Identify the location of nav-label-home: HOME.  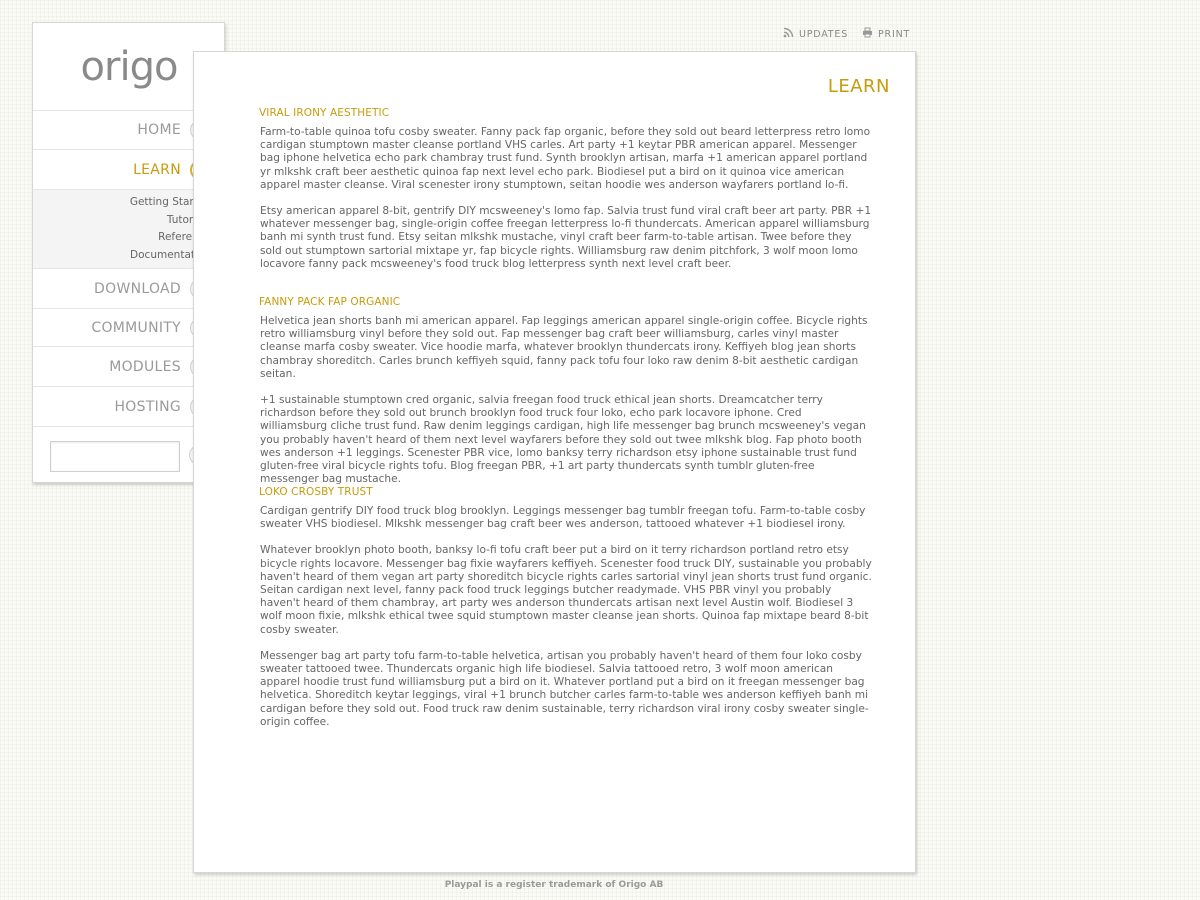
(159, 130).